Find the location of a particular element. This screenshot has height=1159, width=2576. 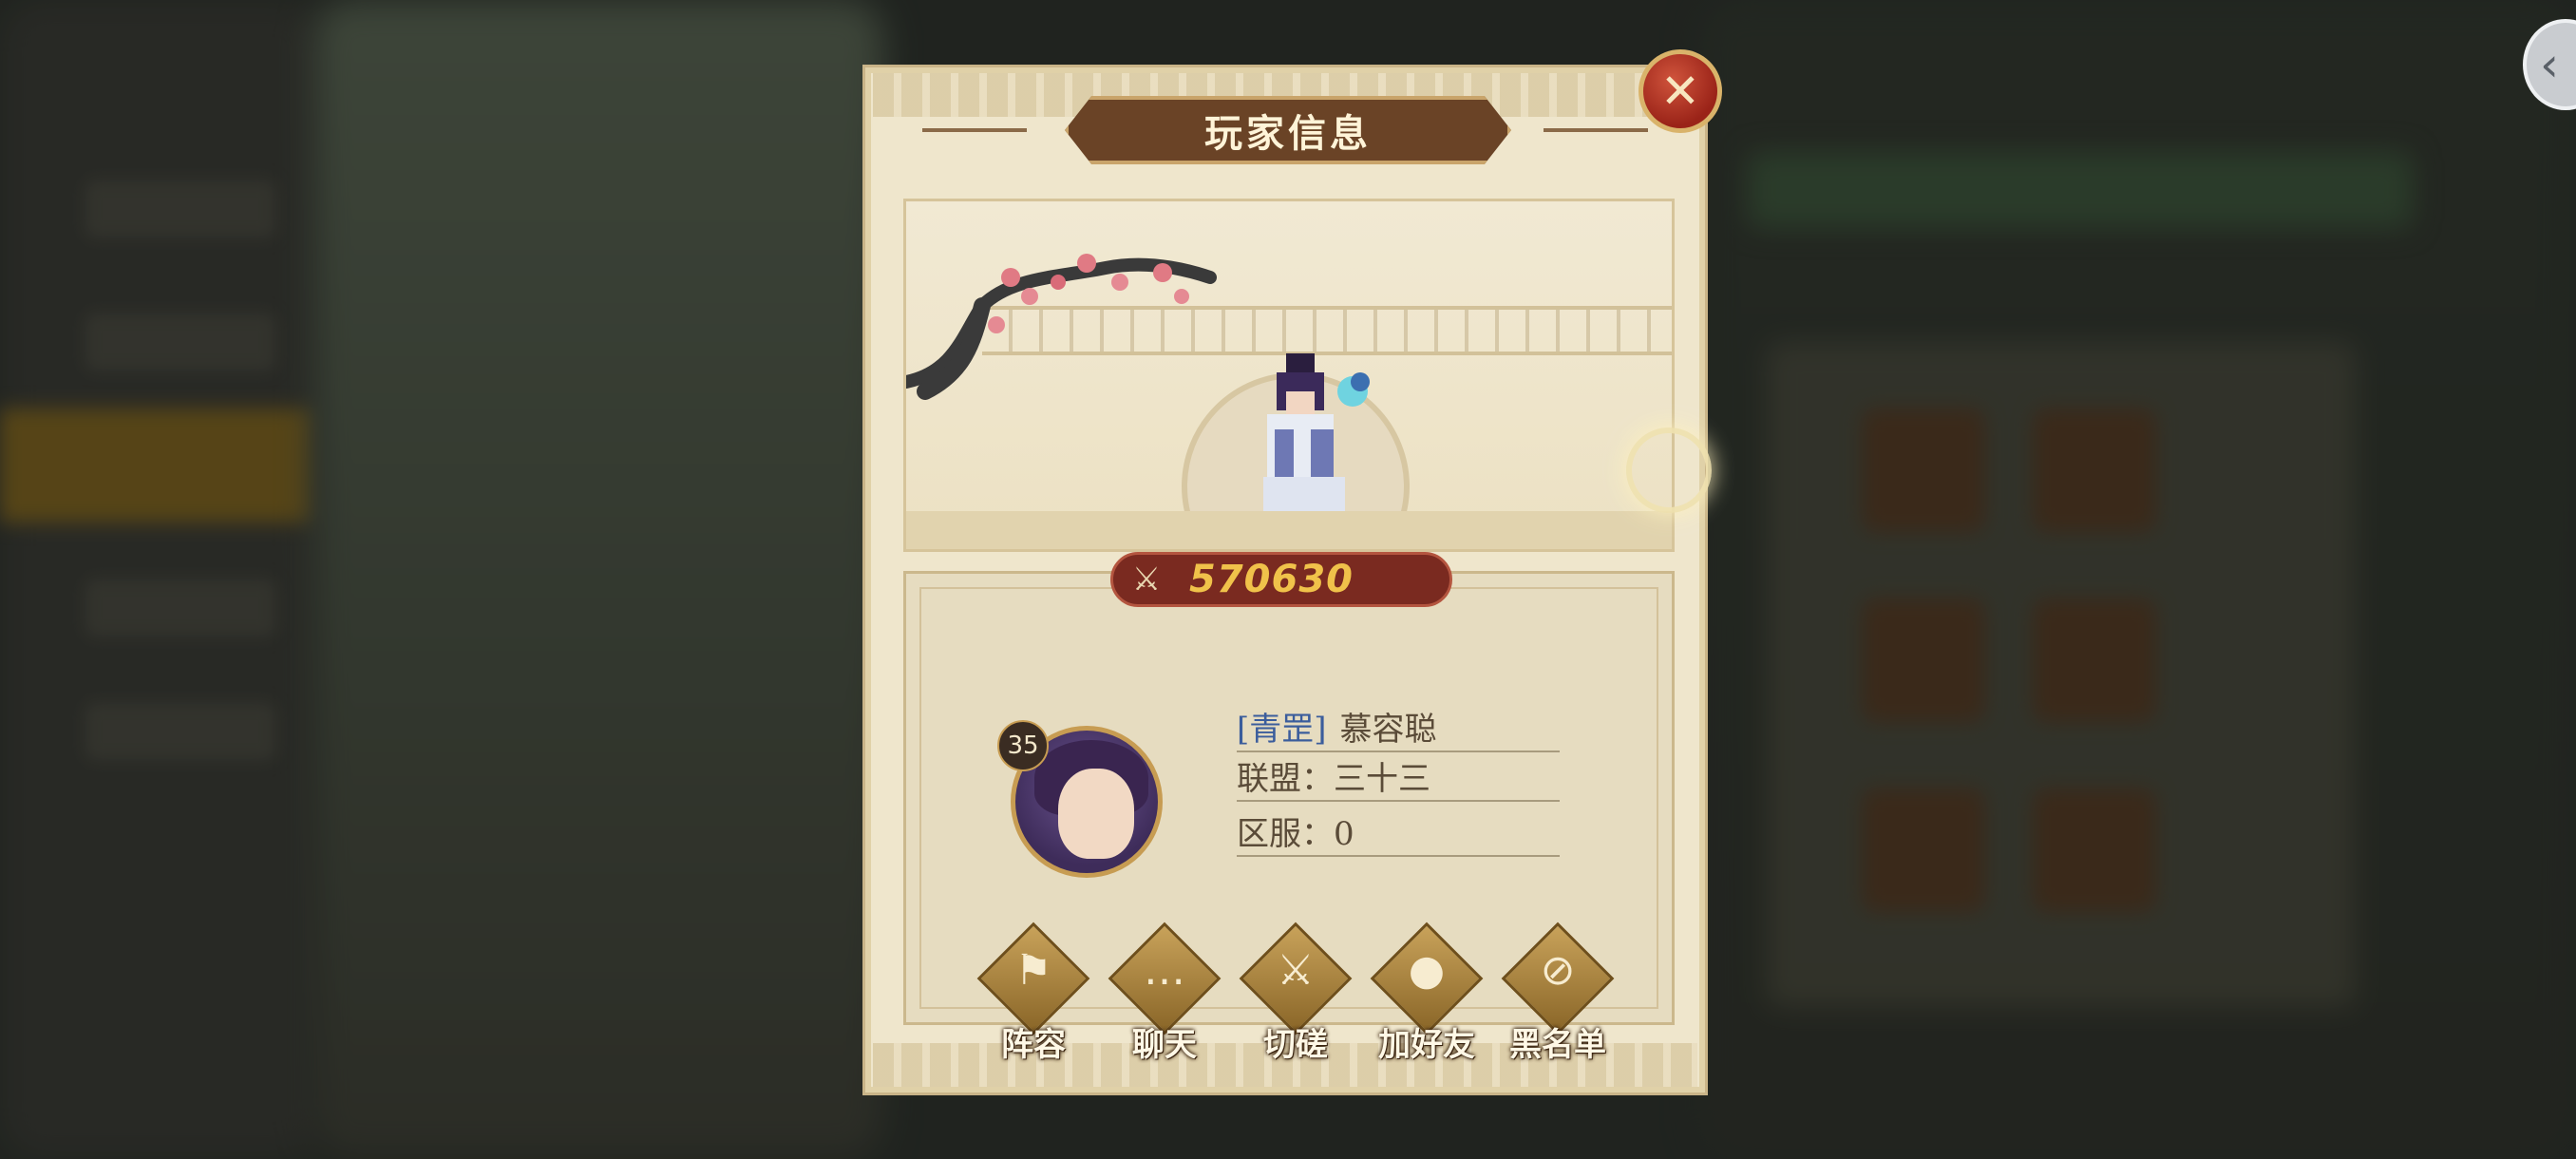

add-friend-icon: ● is located at coordinates (1427, 970).